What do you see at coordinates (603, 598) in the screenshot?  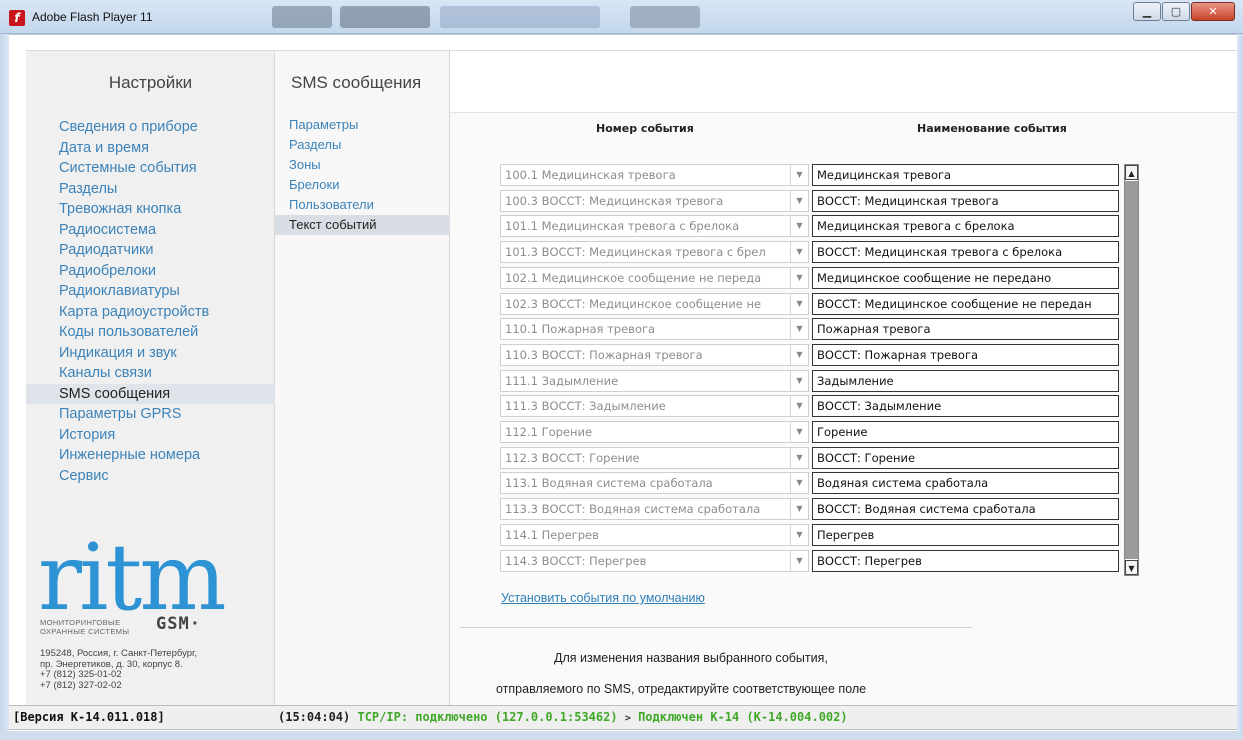 I see `set-default-events-link: Установить события по умолчанию` at bounding box center [603, 598].